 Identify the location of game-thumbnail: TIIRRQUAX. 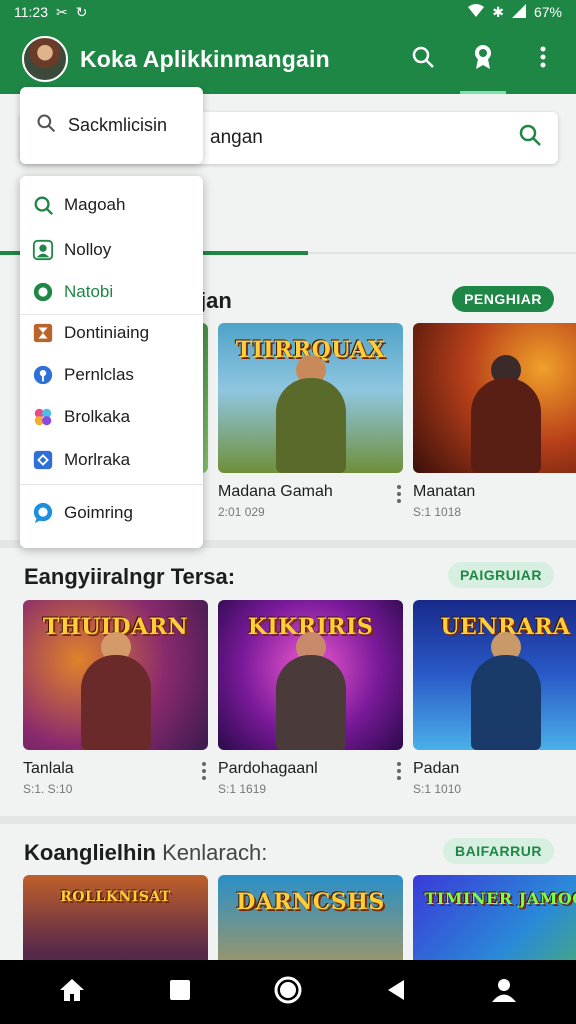
(310, 398).